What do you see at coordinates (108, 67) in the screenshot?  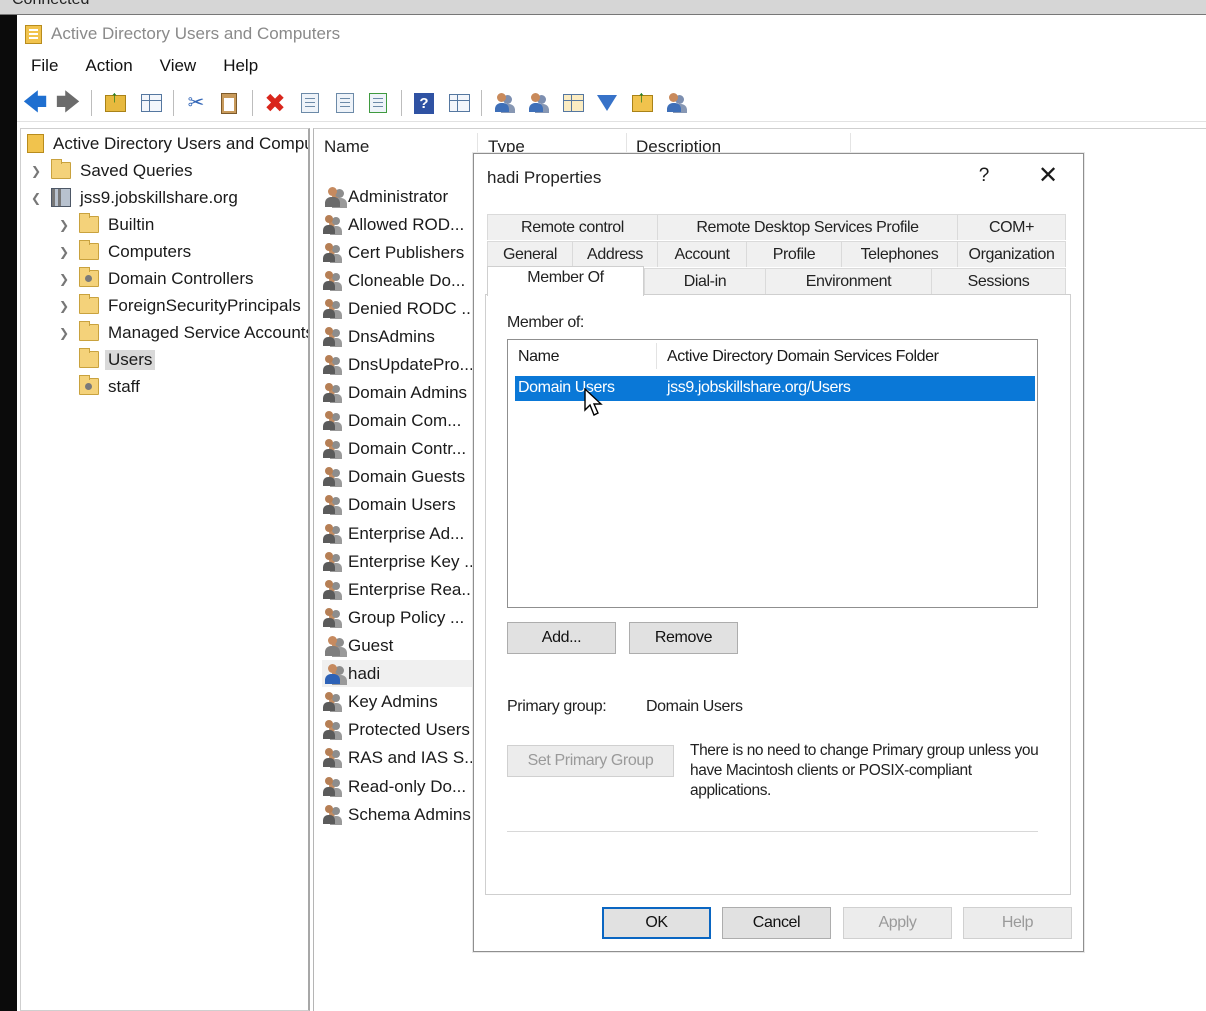 I see `menu-action: Action` at bounding box center [108, 67].